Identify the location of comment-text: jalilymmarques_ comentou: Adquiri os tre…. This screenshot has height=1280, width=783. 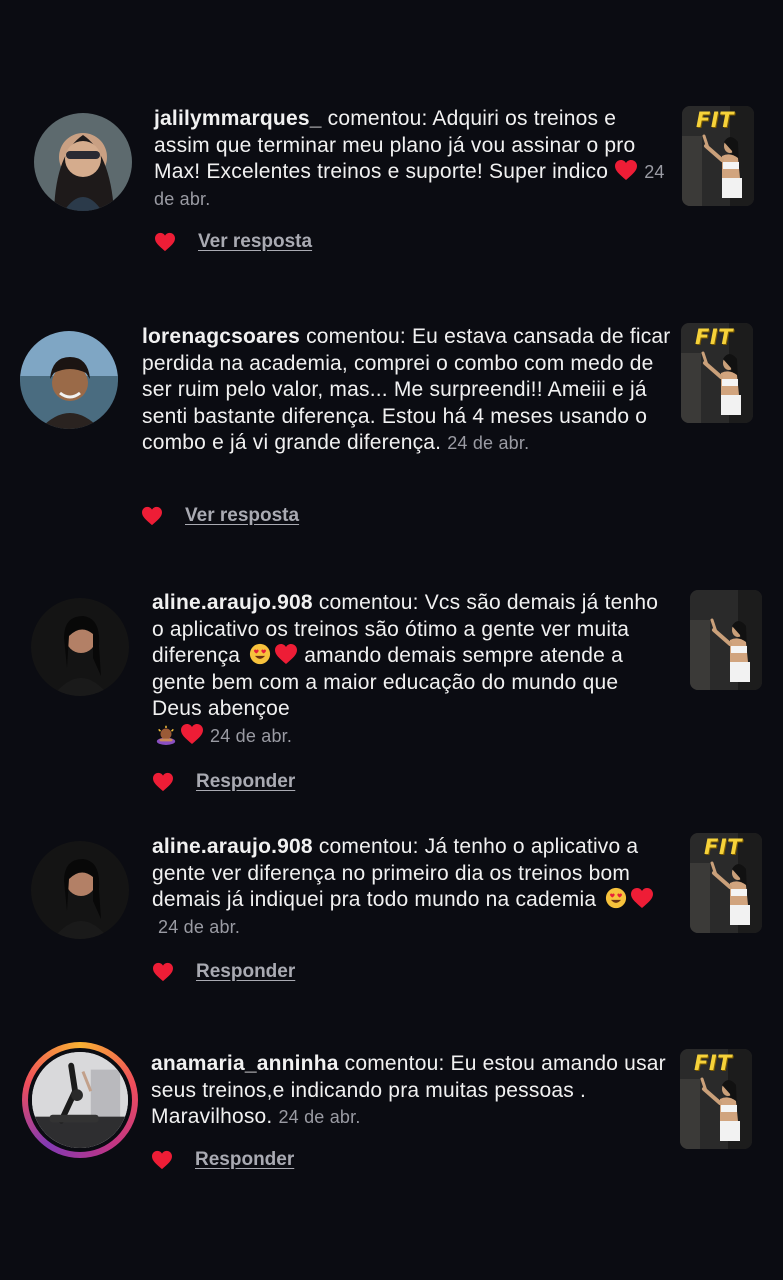
(414, 159).